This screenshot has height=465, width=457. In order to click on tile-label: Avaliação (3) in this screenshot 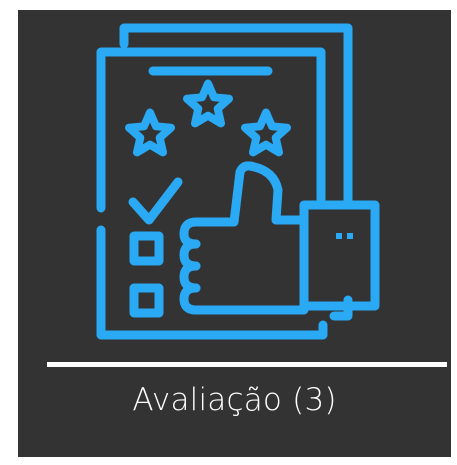, I will do `click(234, 400)`.